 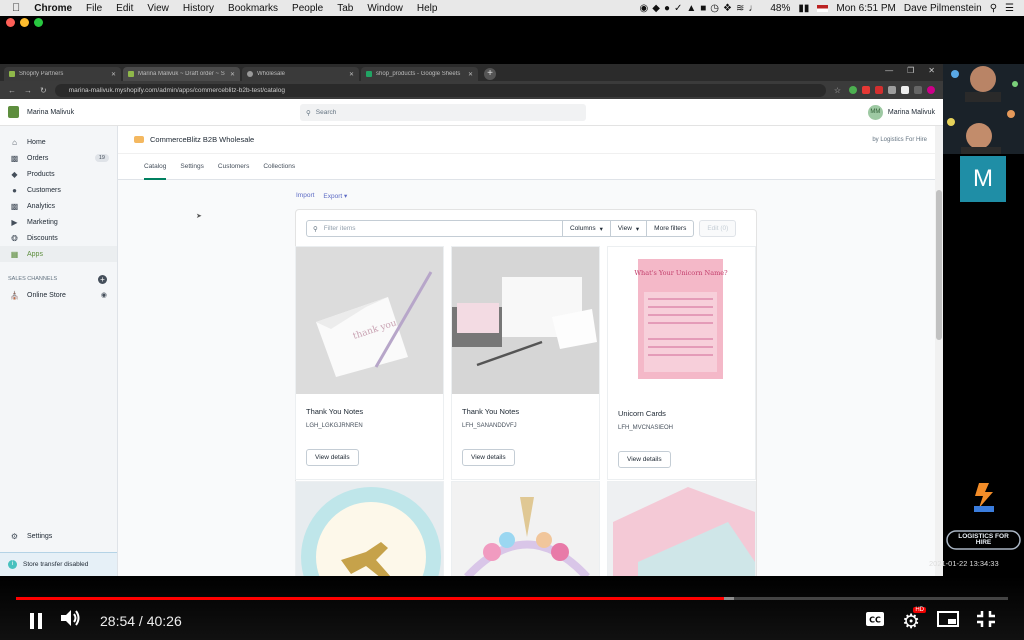 What do you see at coordinates (512, 598) in the screenshot?
I see `progress-bar` at bounding box center [512, 598].